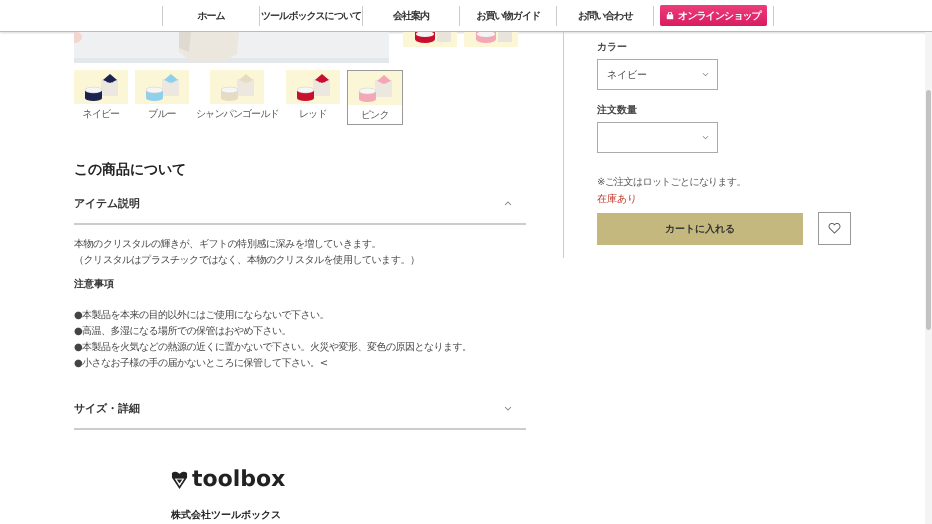 The height and width of the screenshot is (524, 932). I want to click on section-title: この商品について, so click(130, 170).